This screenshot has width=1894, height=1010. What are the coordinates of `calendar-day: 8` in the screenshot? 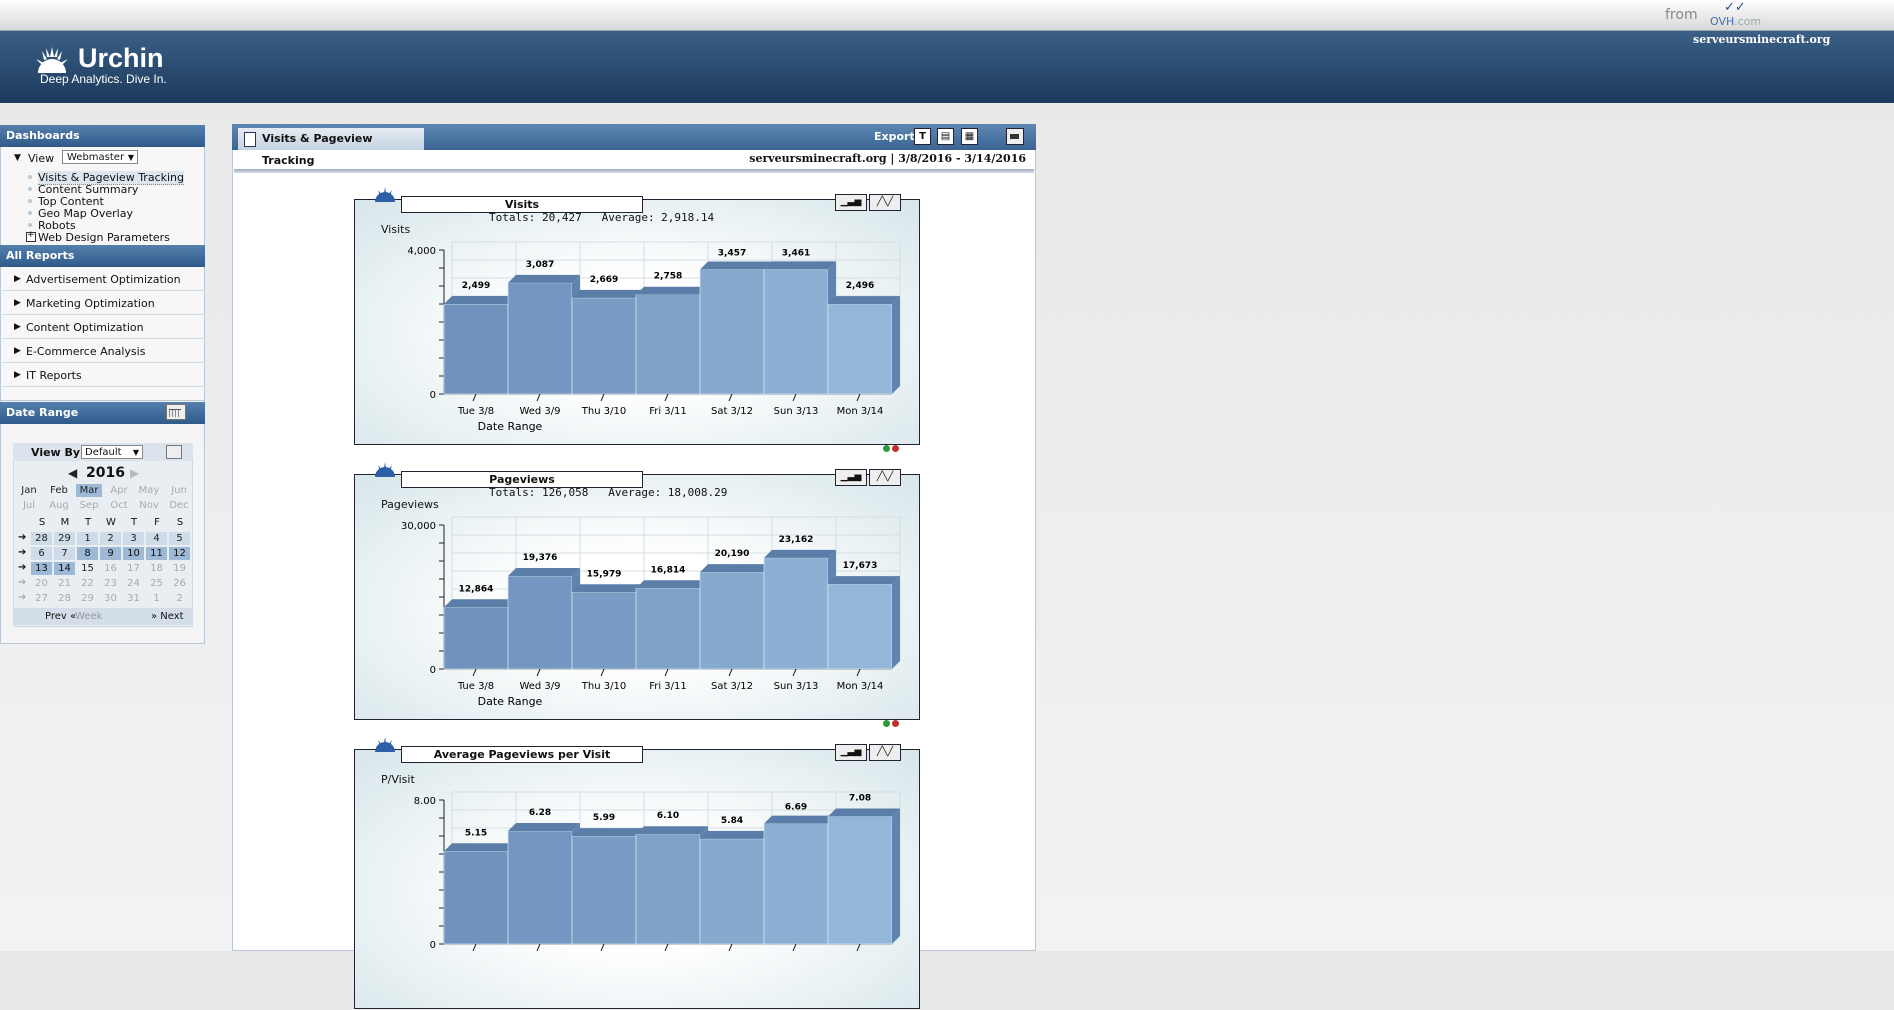 It's located at (87, 553).